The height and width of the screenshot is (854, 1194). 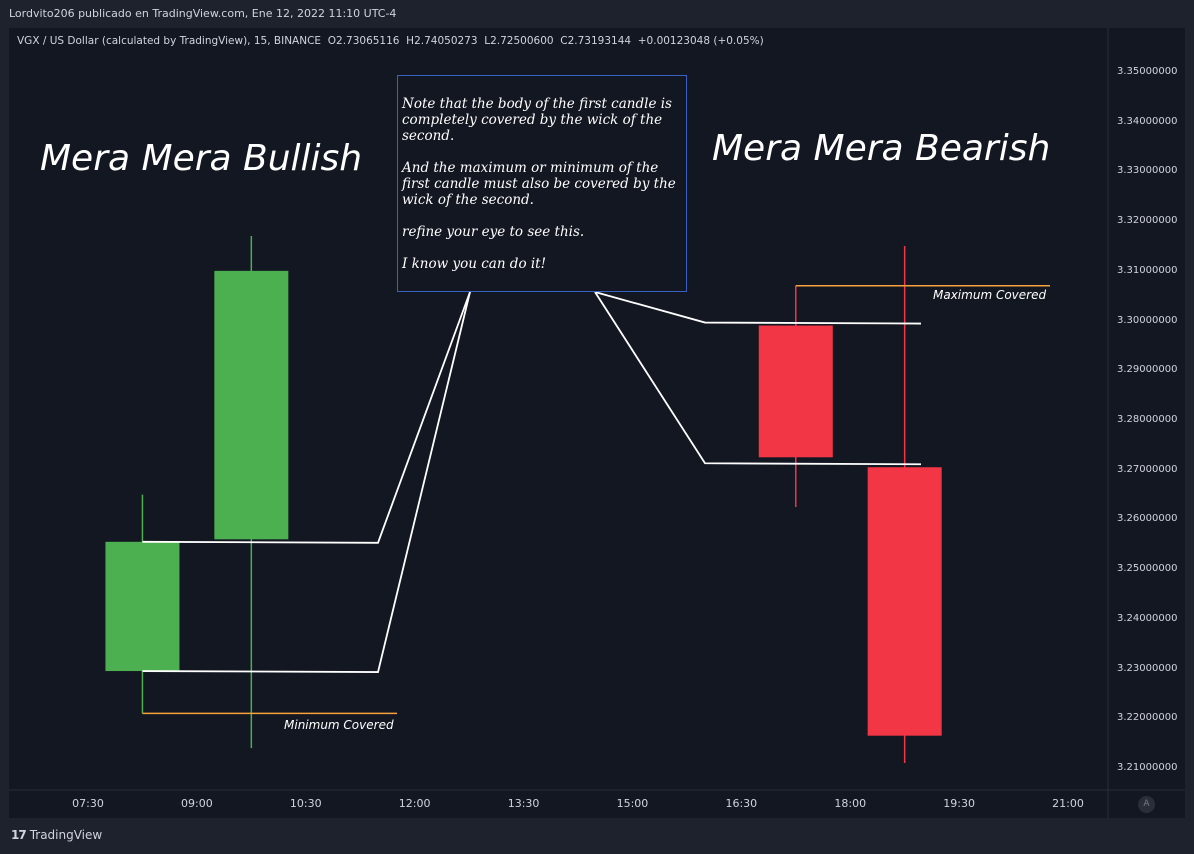 I want to click on change-value: +0.00123048 (+0.05%), so click(x=700, y=41).